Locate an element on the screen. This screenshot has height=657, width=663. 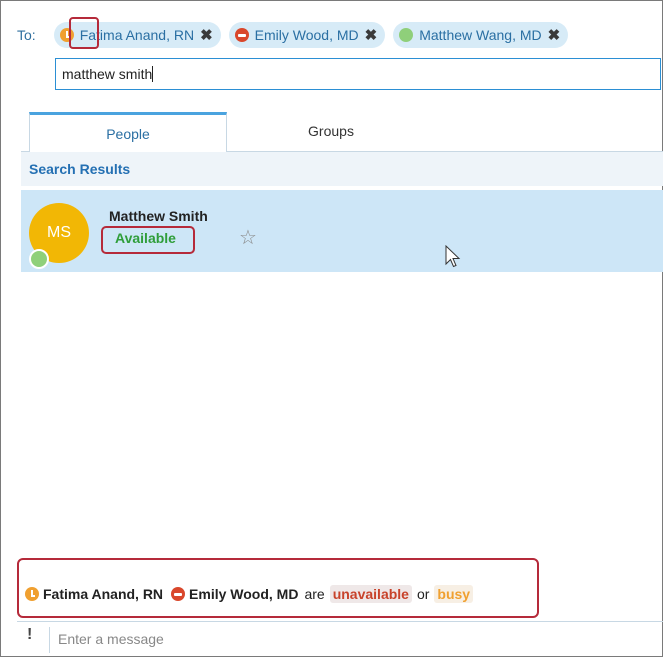
recipient-search-input: matthew smith is located at coordinates (358, 74).